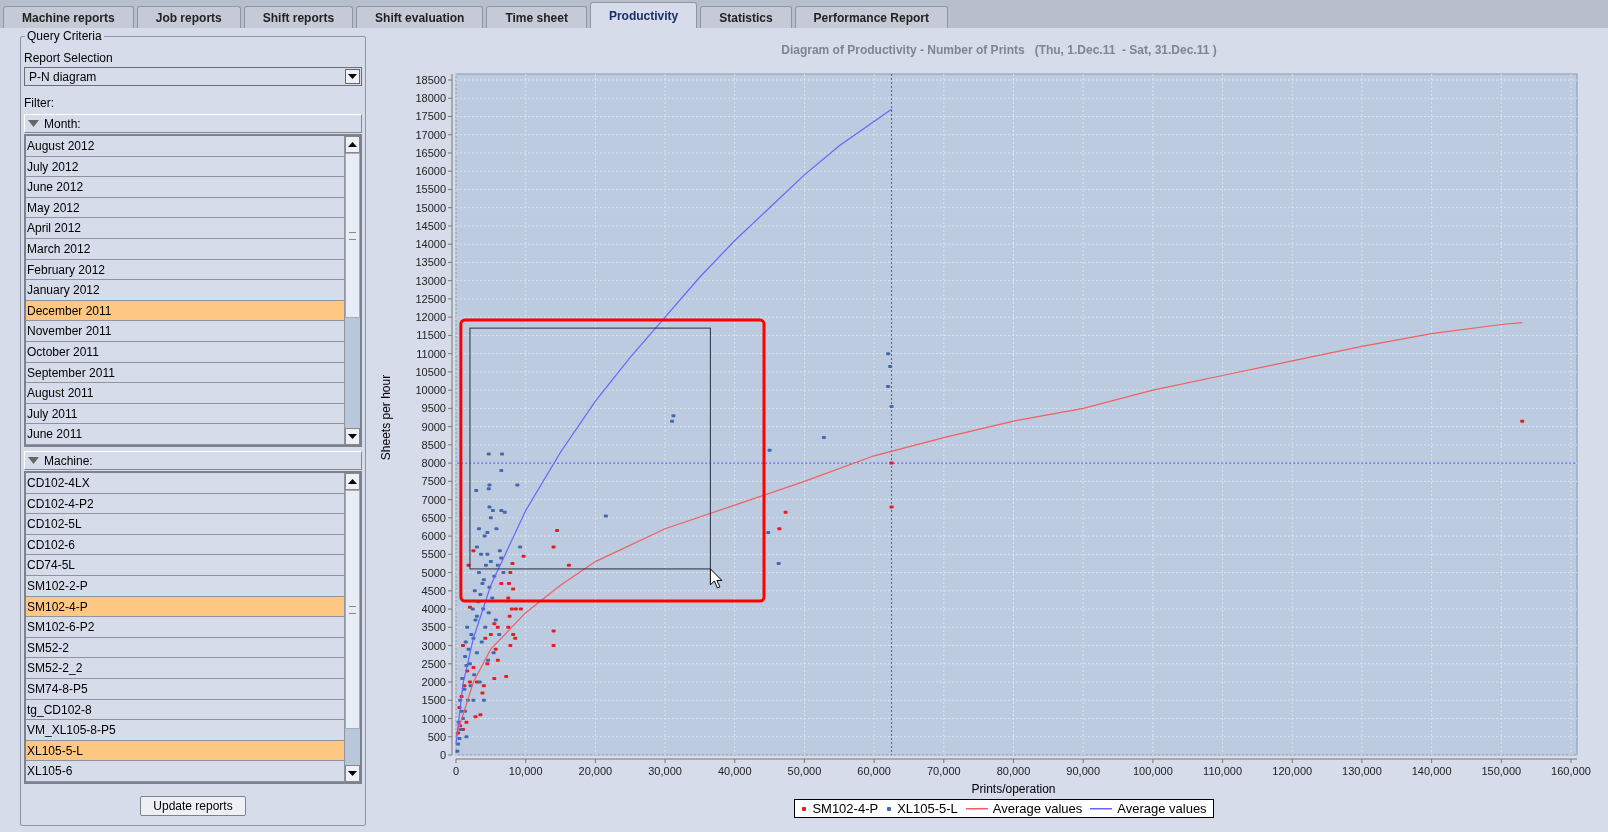  Describe the element at coordinates (430, 390) in the screenshot. I see `y-tick-label: 10000` at that location.